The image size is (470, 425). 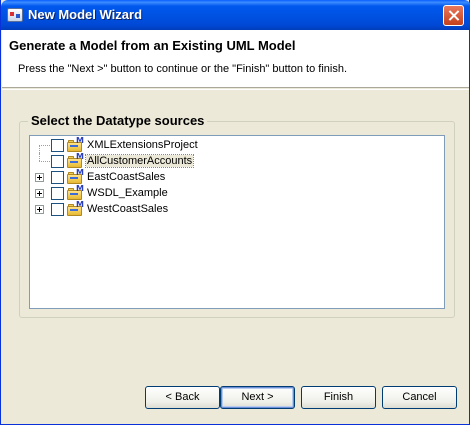 What do you see at coordinates (85, 14) in the screenshot?
I see `window-title: New Model Wizard` at bounding box center [85, 14].